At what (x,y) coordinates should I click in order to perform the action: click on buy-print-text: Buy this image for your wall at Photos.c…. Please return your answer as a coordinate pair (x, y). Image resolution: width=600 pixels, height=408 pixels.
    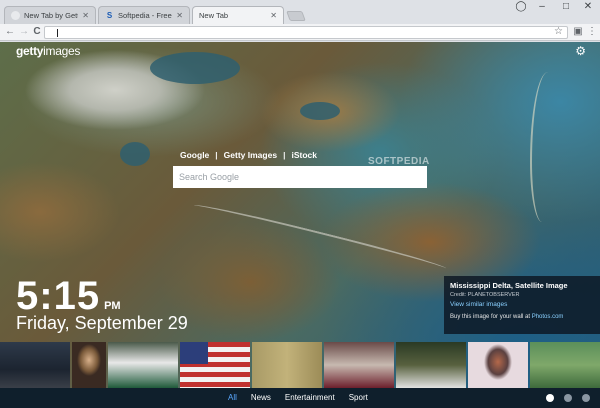
    Looking at the image, I should click on (507, 317).